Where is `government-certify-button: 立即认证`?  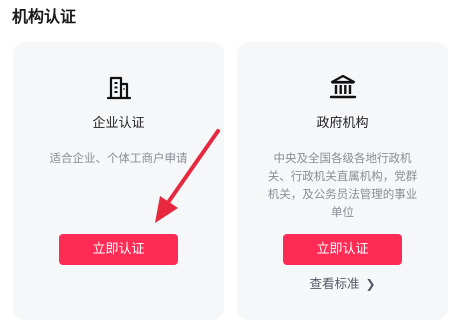
government-certify-button: 立即认证 is located at coordinates (342, 249).